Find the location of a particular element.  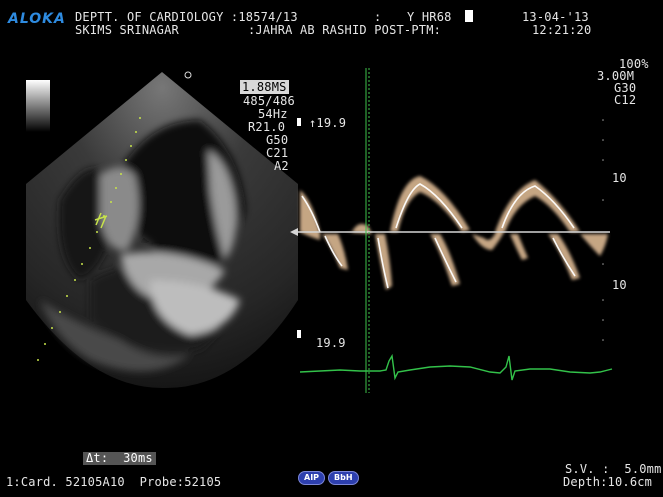

exam-time: 12:21:20 is located at coordinates (562, 30).